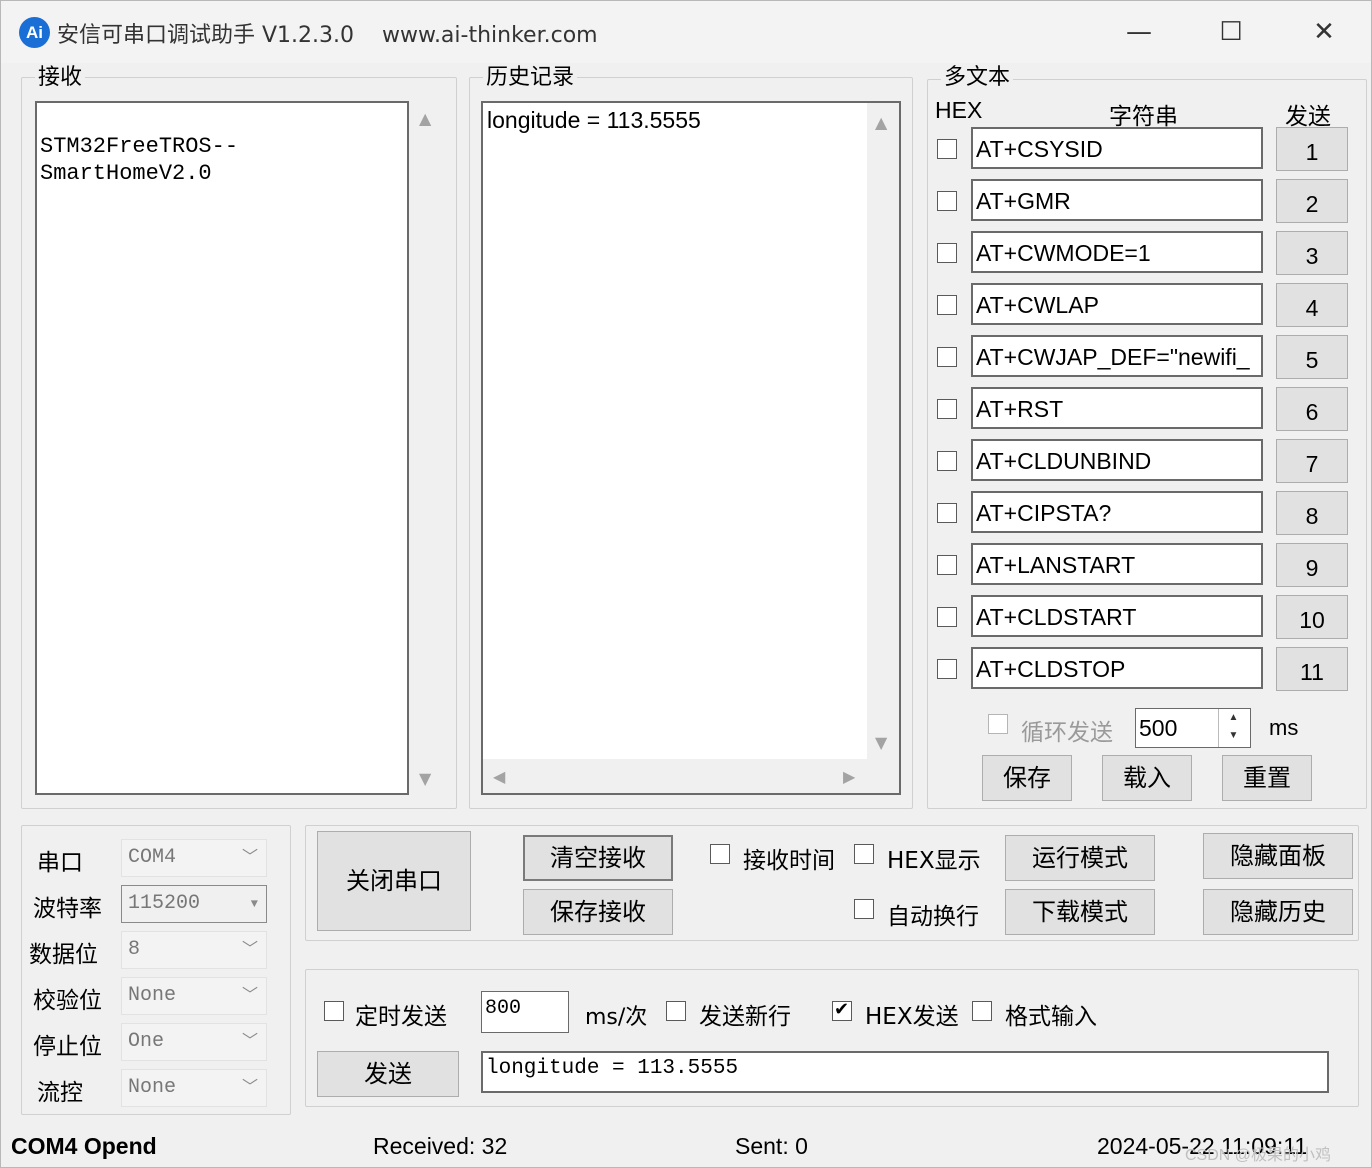  I want to click on close-port-button: 关闭串口, so click(394, 881).